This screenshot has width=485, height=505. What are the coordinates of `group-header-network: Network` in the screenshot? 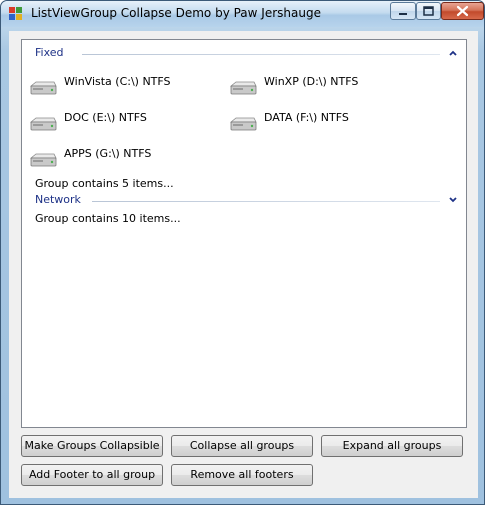 It's located at (244, 201).